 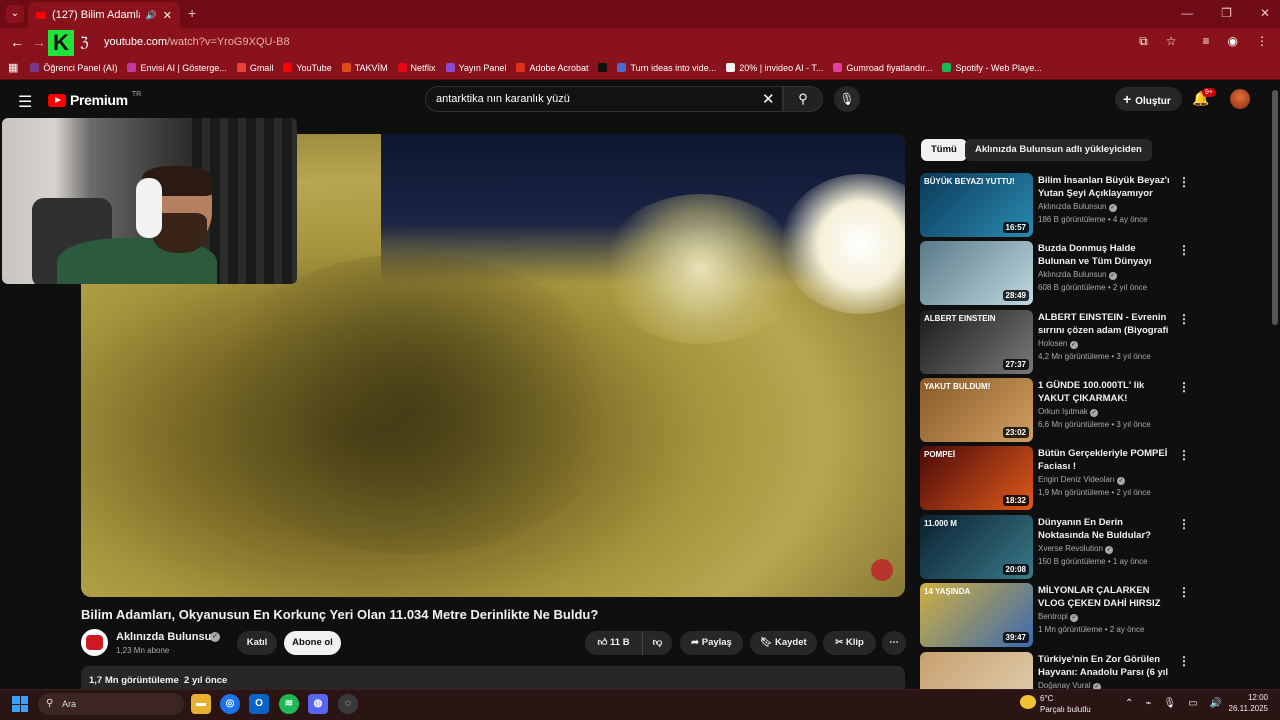 I want to click on app-icon: ◌, so click(x=348, y=704).